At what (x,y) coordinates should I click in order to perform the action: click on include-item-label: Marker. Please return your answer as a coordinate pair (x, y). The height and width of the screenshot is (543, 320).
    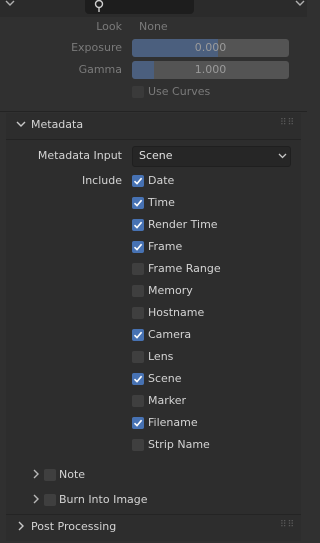
    Looking at the image, I should click on (167, 400).